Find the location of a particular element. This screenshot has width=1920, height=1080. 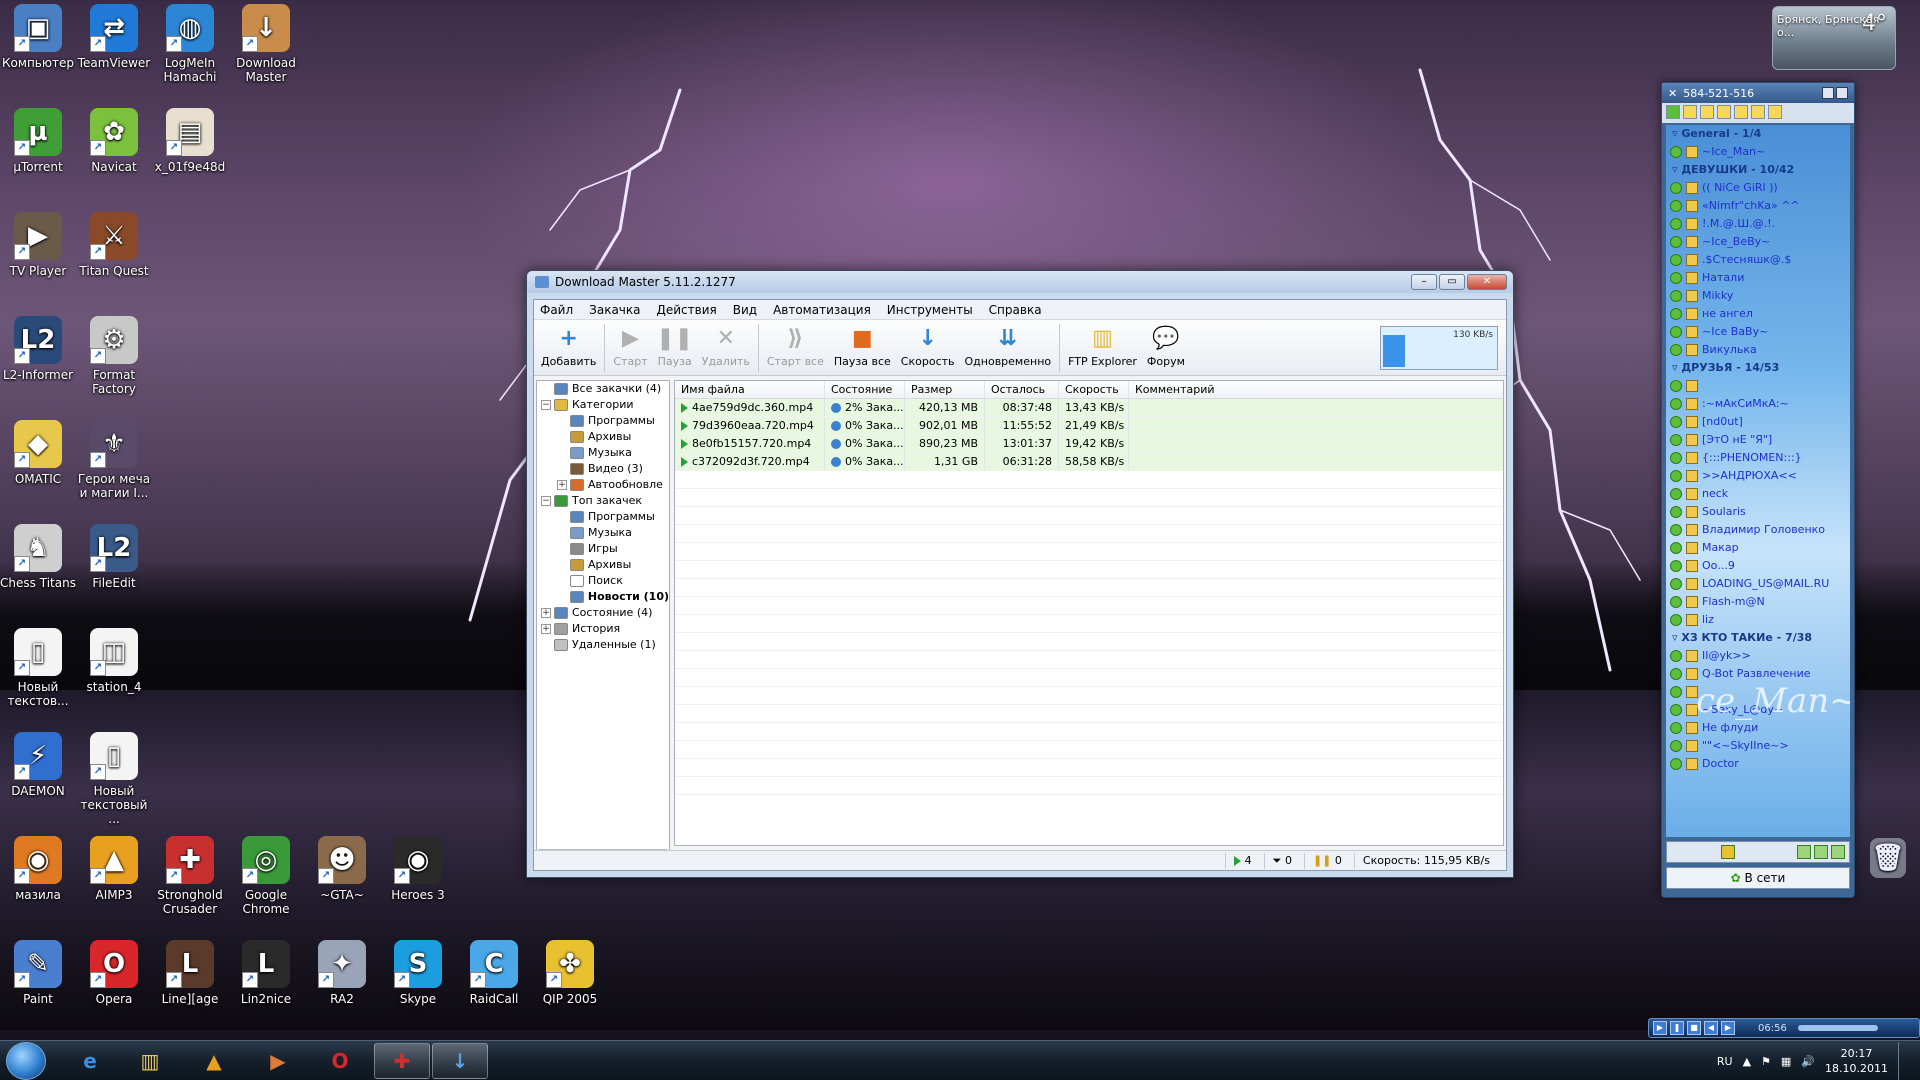

contact-group: ▿ ДЕВУШКИ - 10/42 is located at coordinates (1758, 170).